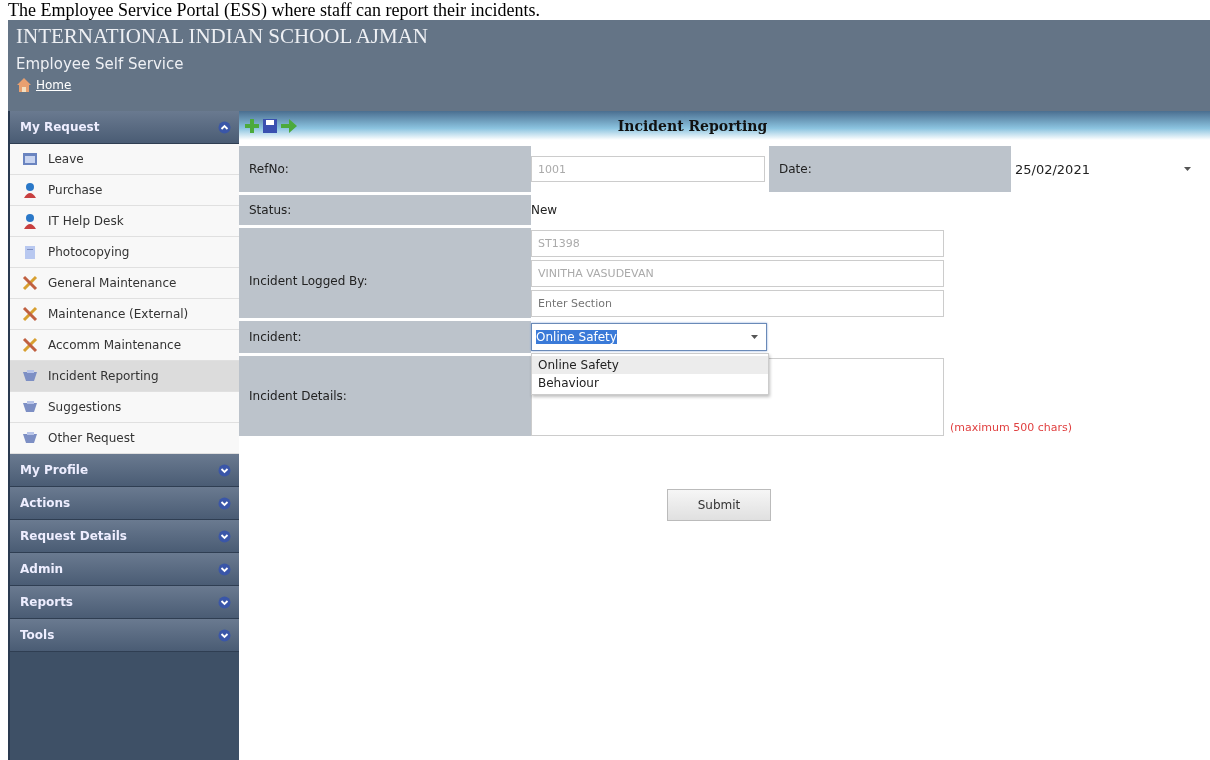  Describe the element at coordinates (54, 85) in the screenshot. I see `home-link: Home` at that location.